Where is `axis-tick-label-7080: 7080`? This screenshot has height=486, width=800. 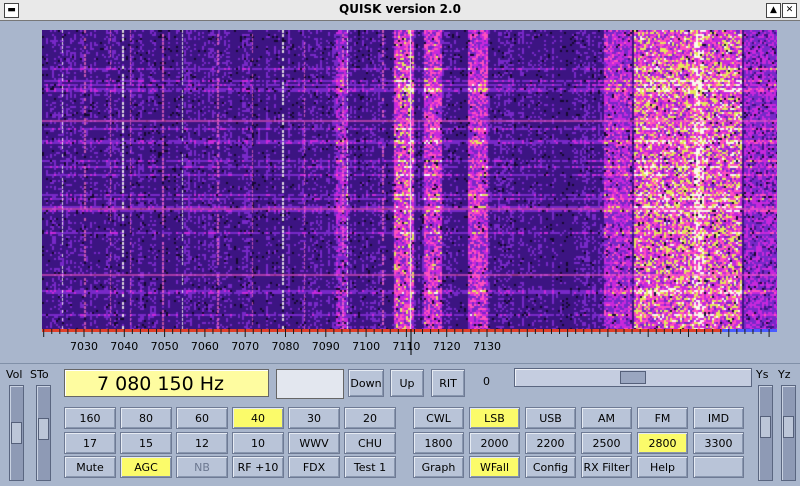 axis-tick-label-7080: 7080 is located at coordinates (286, 346).